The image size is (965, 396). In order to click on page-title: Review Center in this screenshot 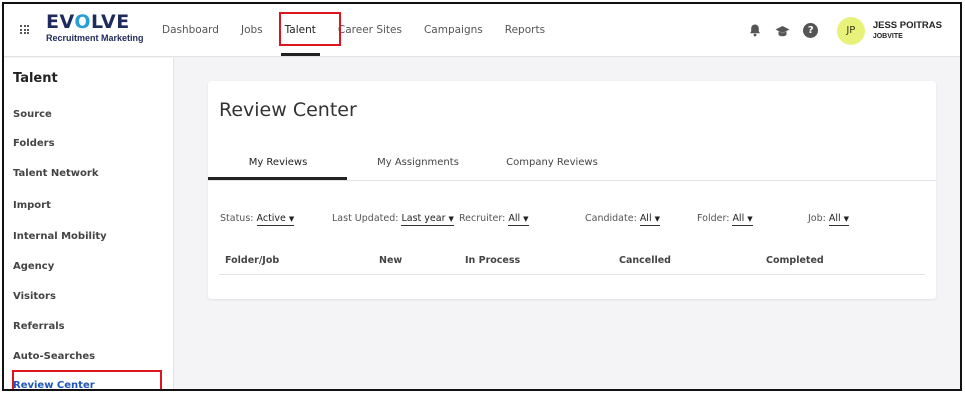, I will do `click(288, 110)`.